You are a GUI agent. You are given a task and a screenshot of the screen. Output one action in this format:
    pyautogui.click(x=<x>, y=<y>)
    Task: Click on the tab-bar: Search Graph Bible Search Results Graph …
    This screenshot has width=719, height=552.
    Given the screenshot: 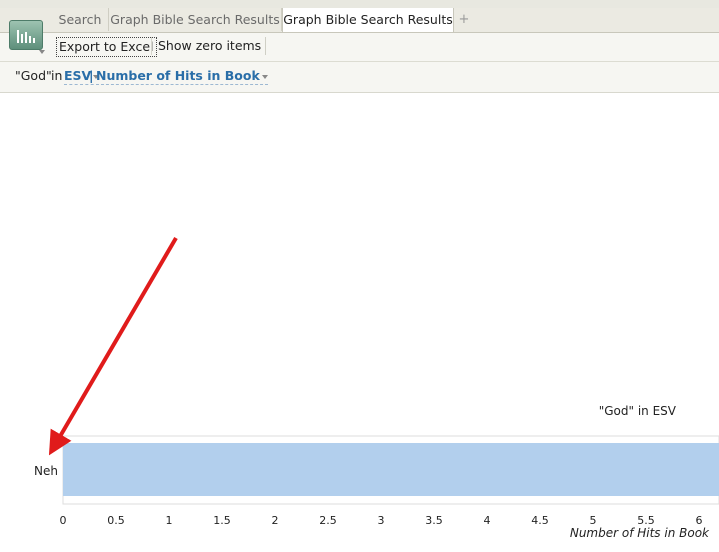 What is the action you would take?
    pyautogui.click(x=359, y=20)
    